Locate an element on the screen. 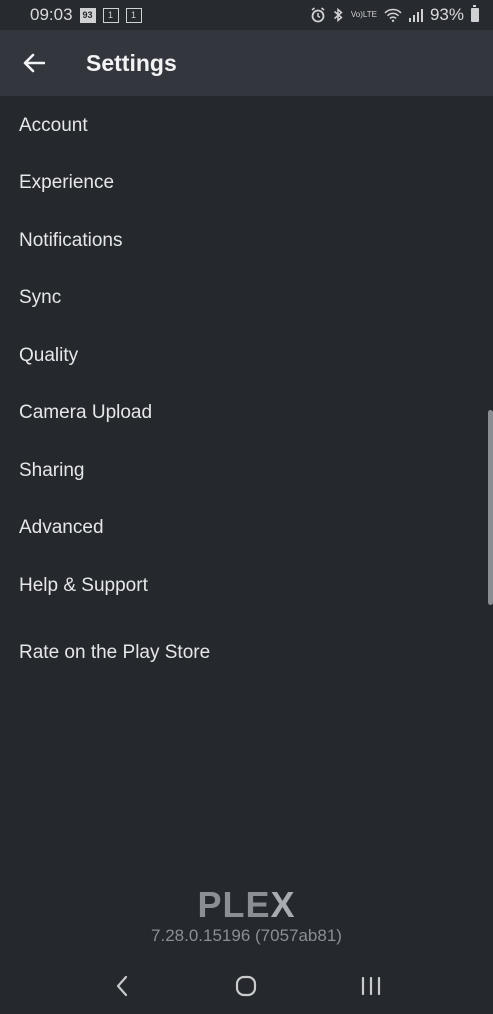 The width and height of the screenshot is (493, 1014). settings-item-experience: Experience is located at coordinates (246, 183).